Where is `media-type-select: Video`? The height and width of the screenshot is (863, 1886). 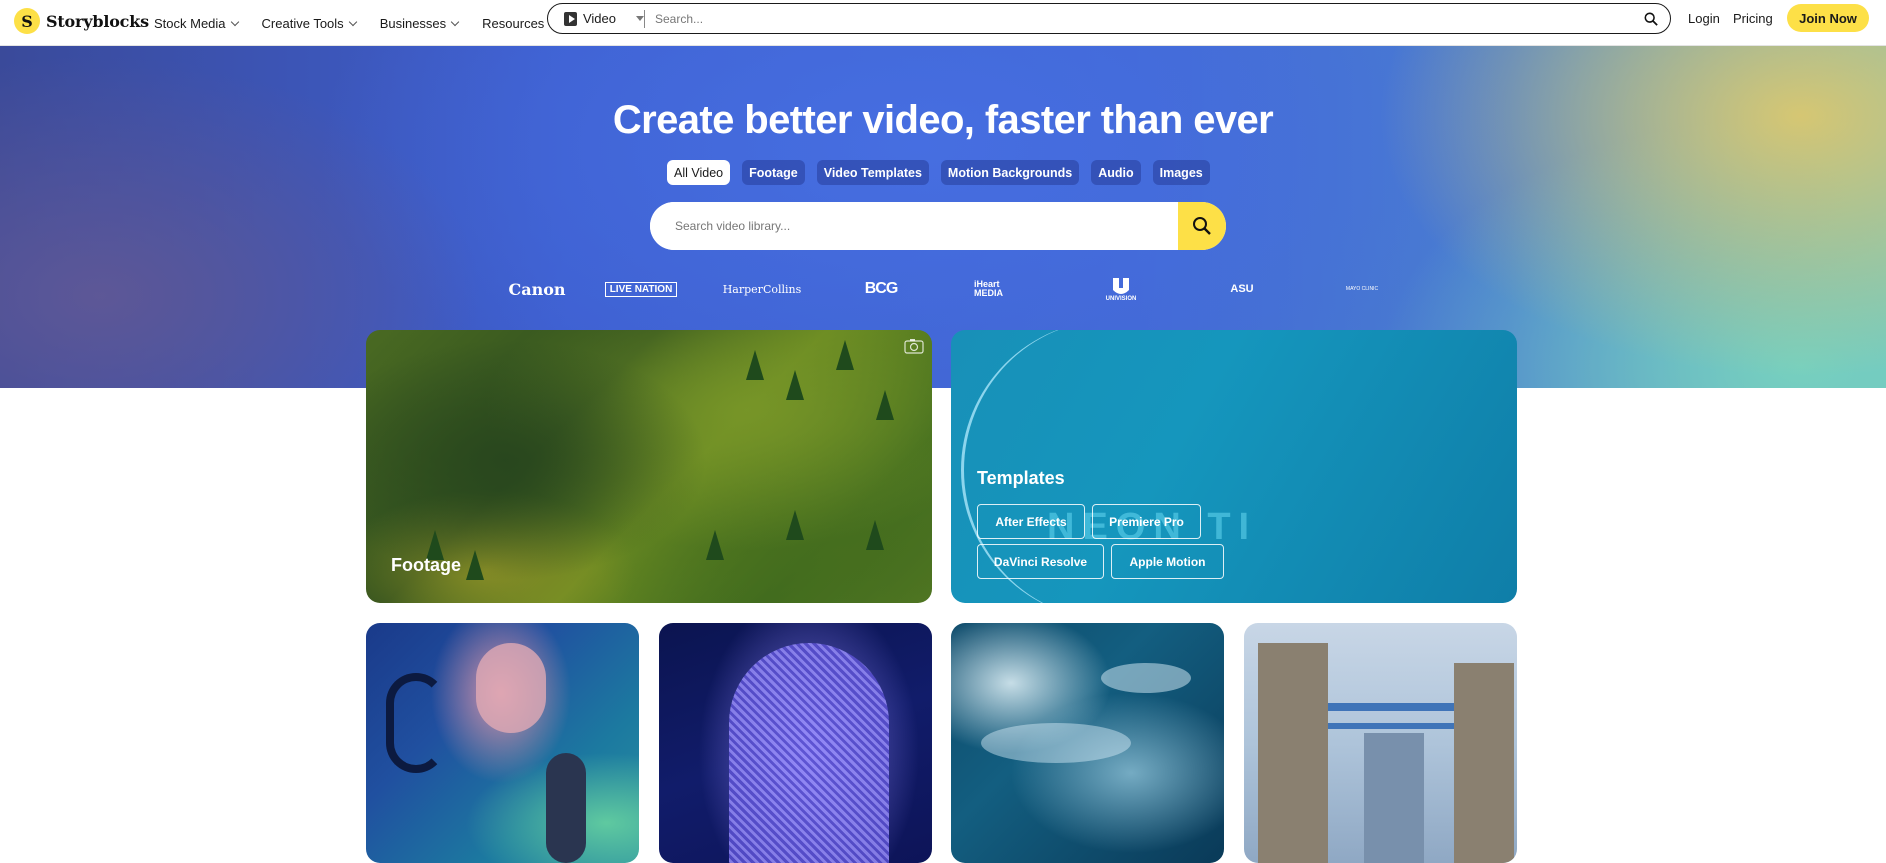 media-type-select: Video is located at coordinates (596, 18).